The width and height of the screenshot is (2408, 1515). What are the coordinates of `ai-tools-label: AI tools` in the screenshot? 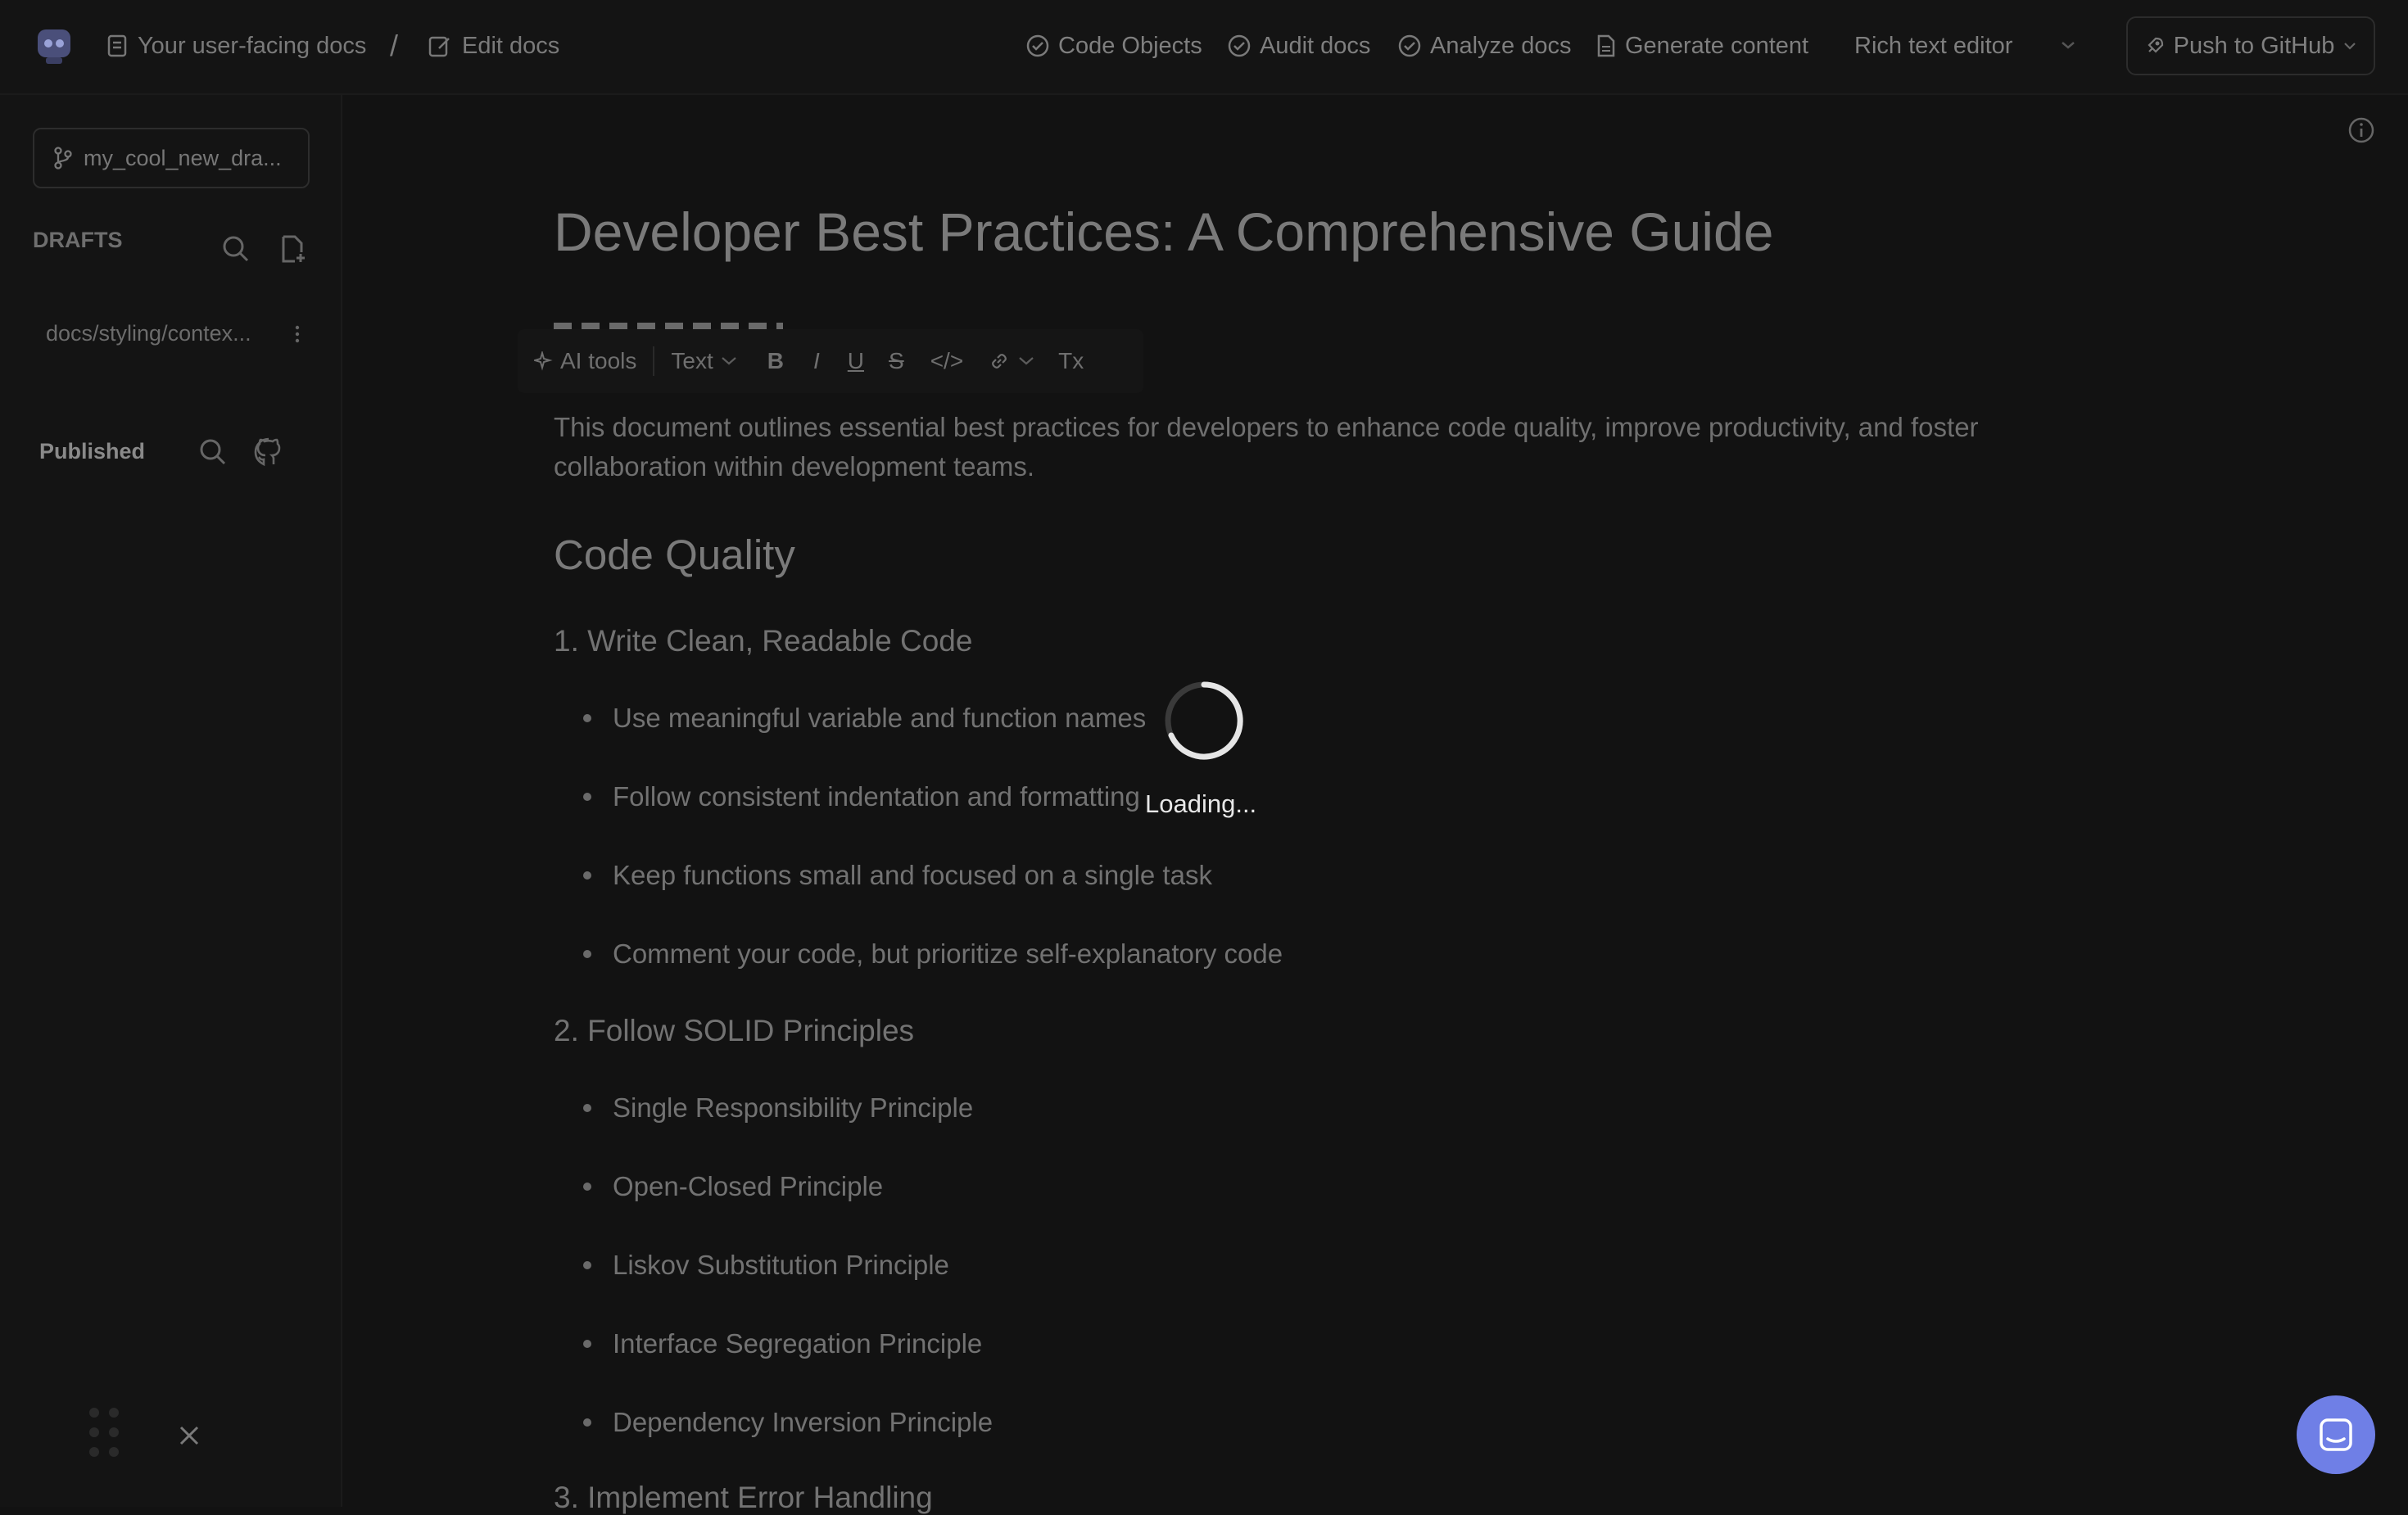 It's located at (598, 360).